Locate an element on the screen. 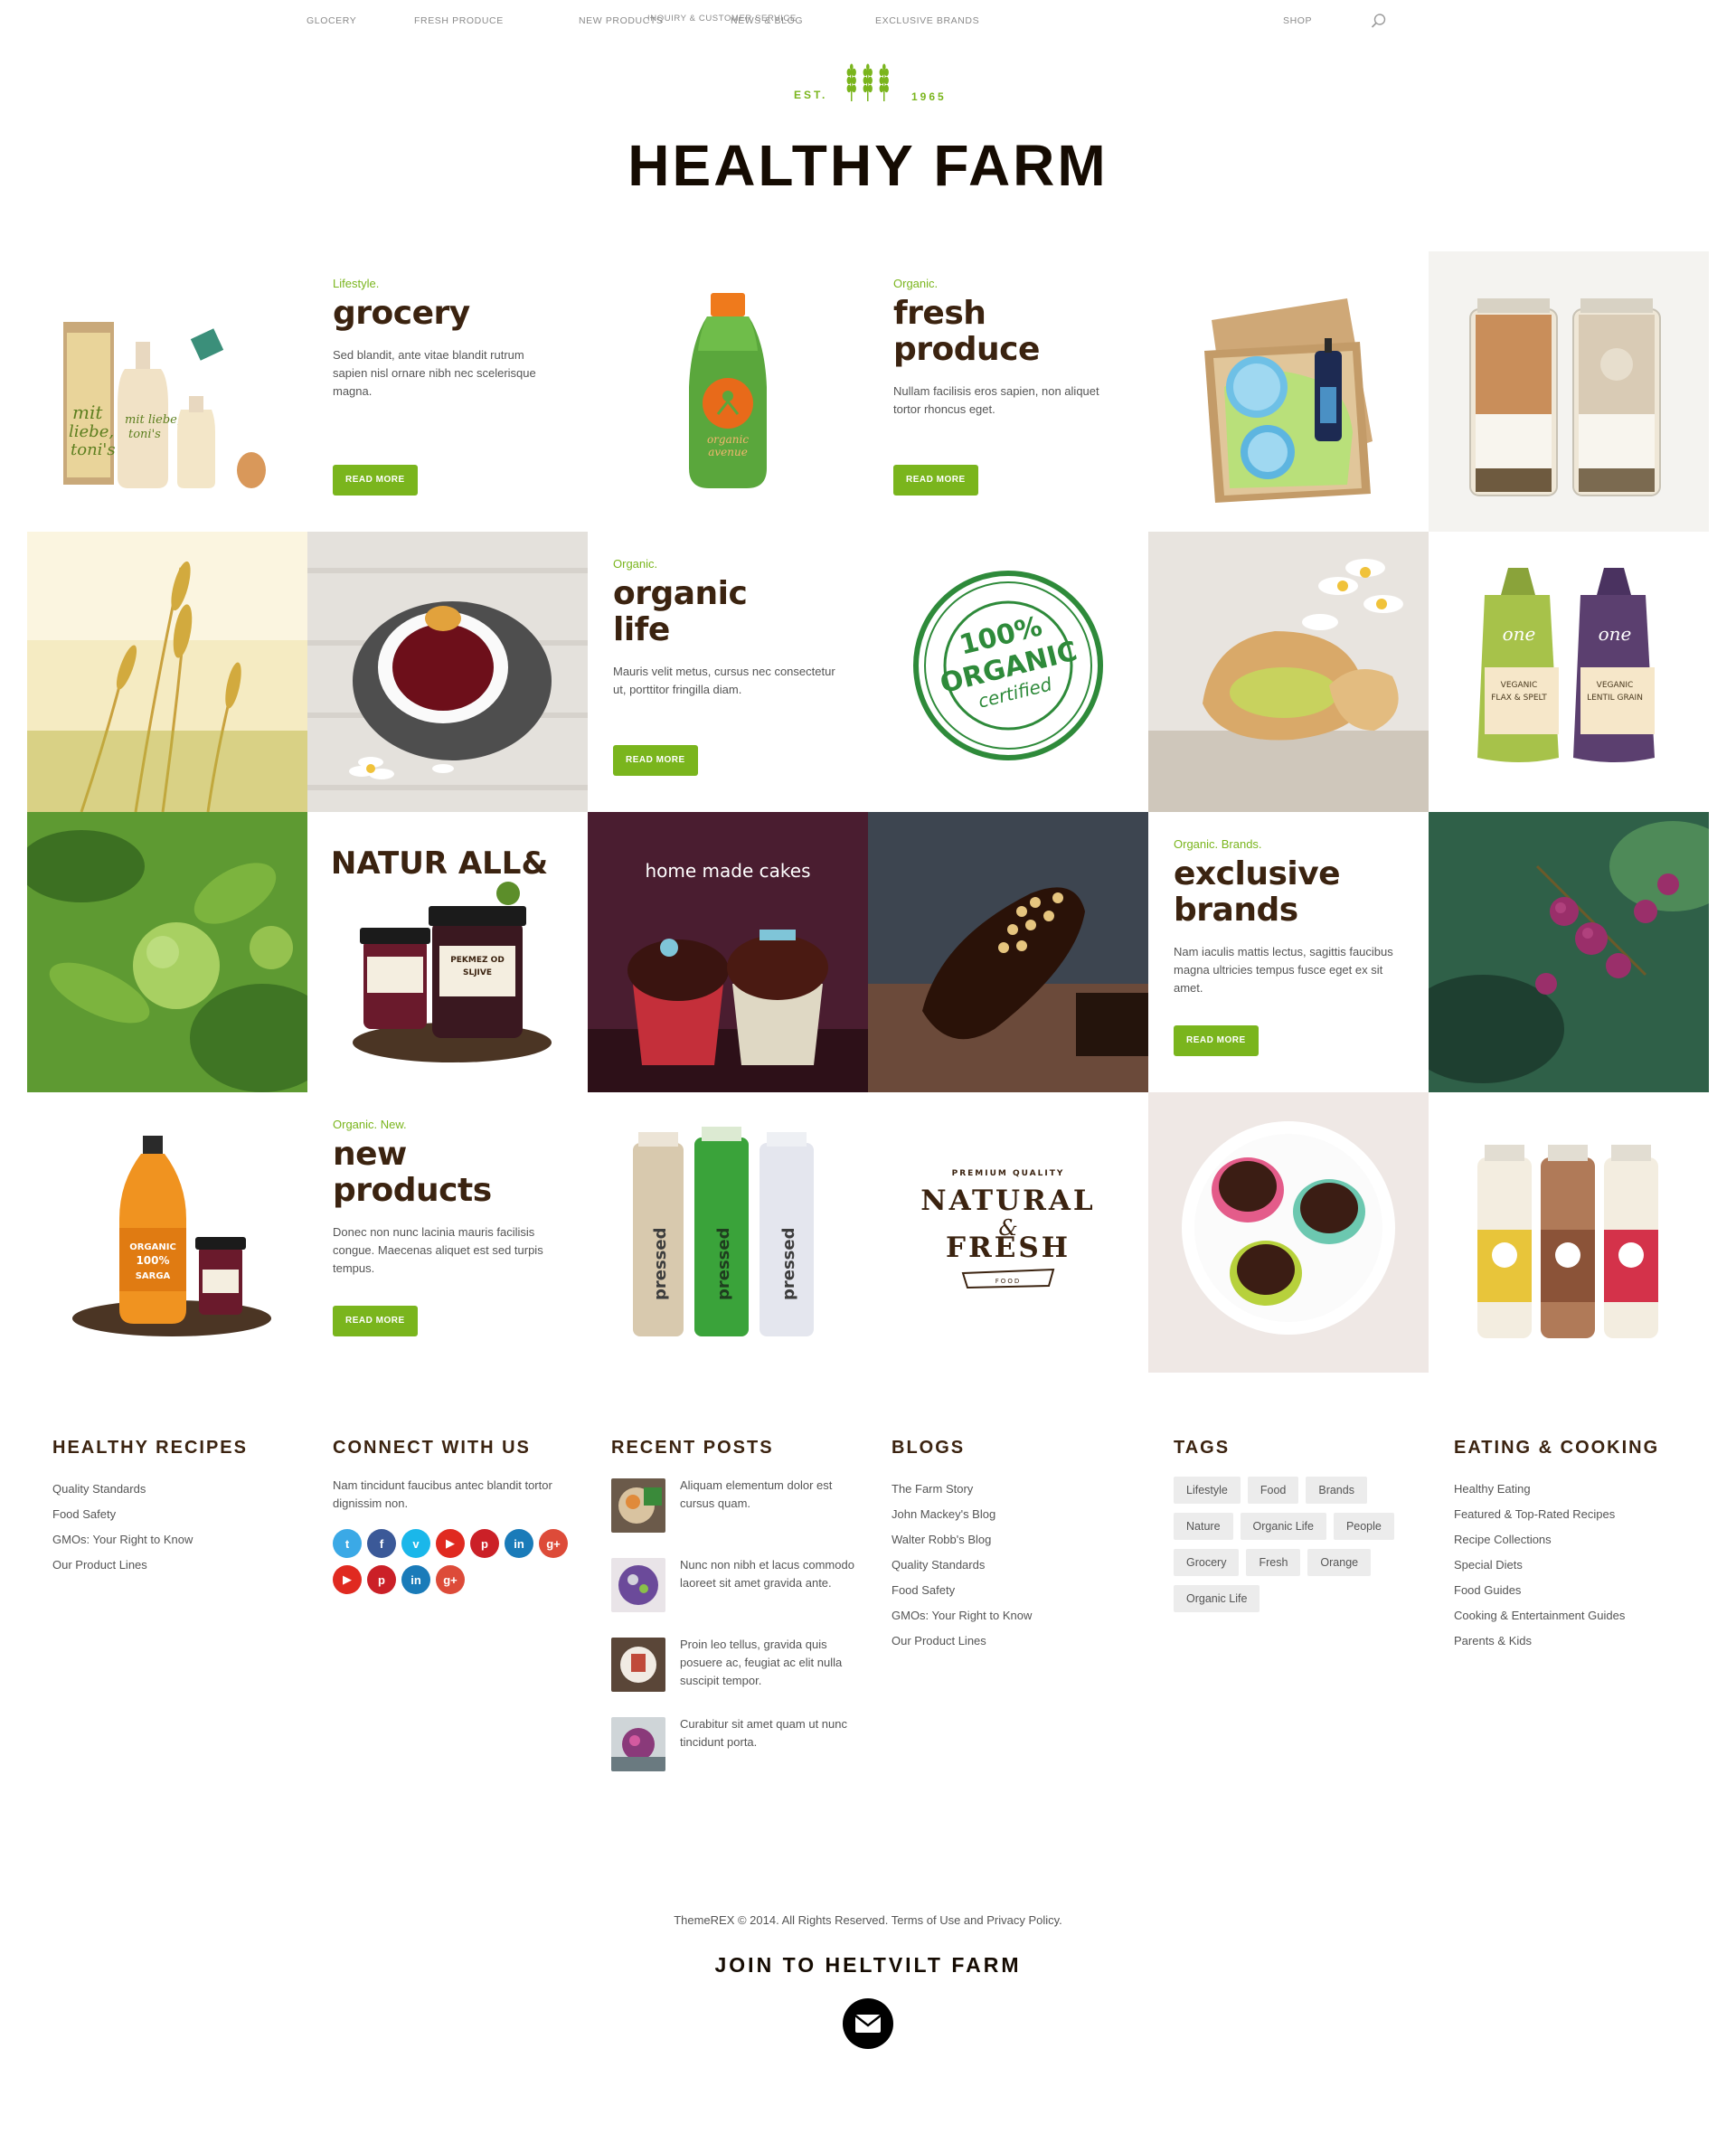 The height and width of the screenshot is (2143, 1736). eating-link: Recipe Collections is located at coordinates (1557, 1540).